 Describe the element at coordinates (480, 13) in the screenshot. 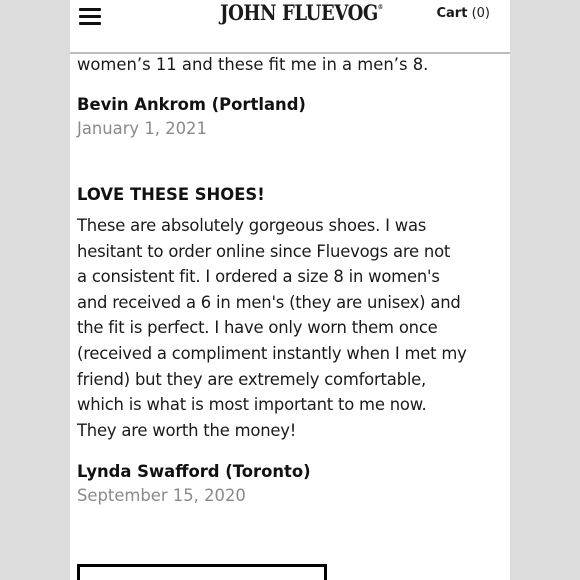

I see `cart-count: (0)` at that location.